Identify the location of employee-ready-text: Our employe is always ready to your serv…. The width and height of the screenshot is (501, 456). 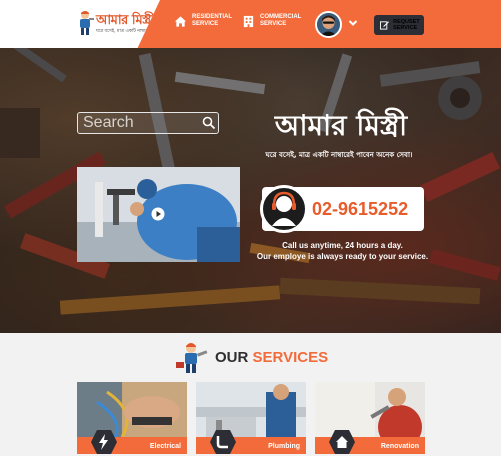
(342, 256).